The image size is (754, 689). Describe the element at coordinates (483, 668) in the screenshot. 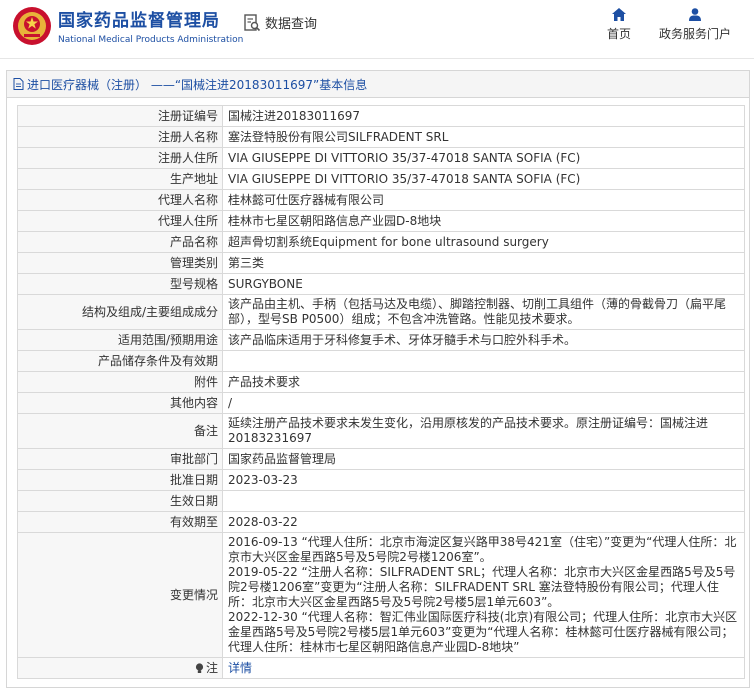

I see `row-value: 详情` at that location.